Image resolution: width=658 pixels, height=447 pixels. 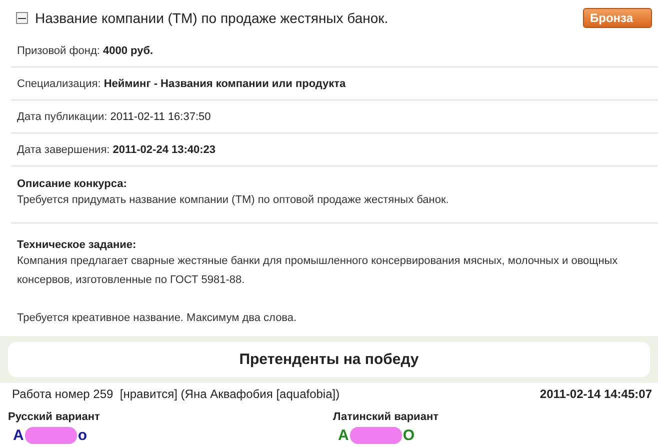 I want to click on field-text: Призовой фонд: 4000 руб., so click(x=85, y=51).